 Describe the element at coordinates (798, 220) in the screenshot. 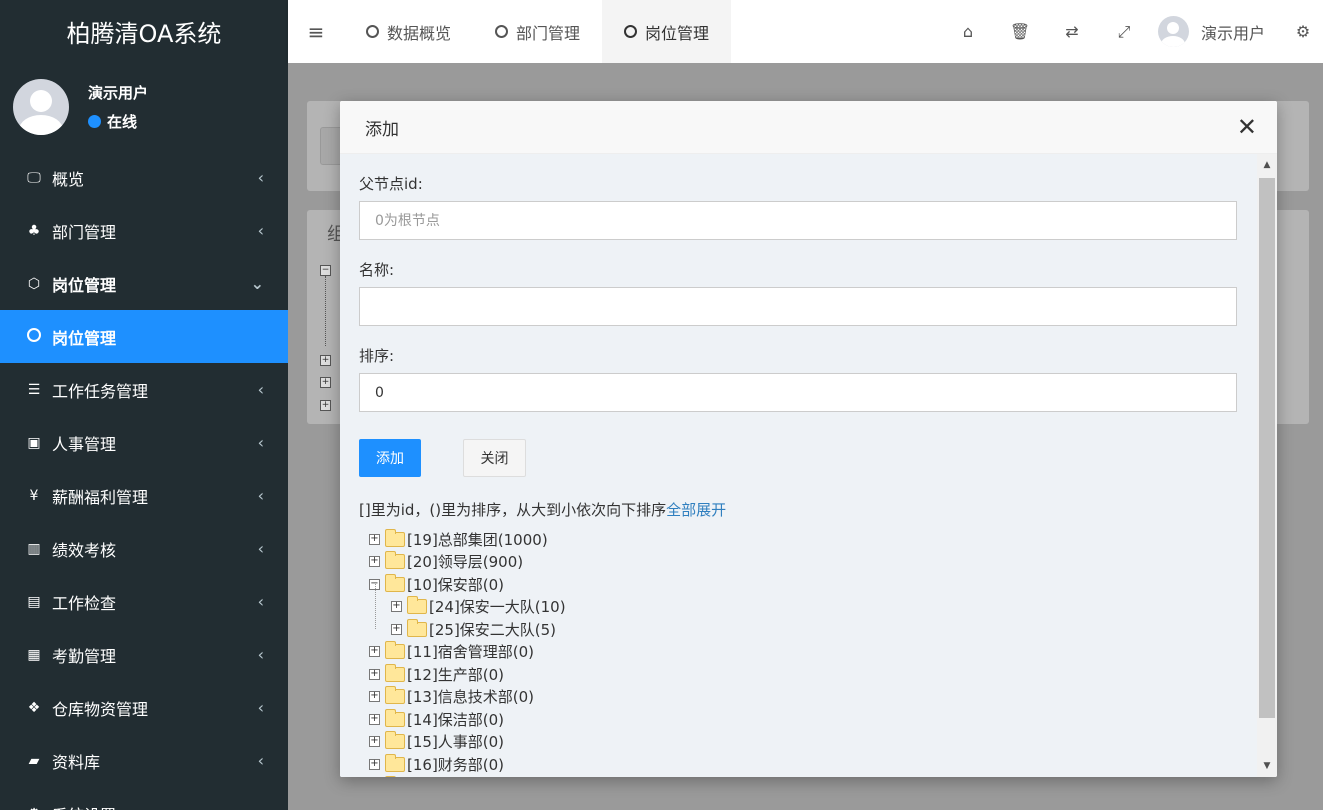

I see `parent-id-input` at that location.